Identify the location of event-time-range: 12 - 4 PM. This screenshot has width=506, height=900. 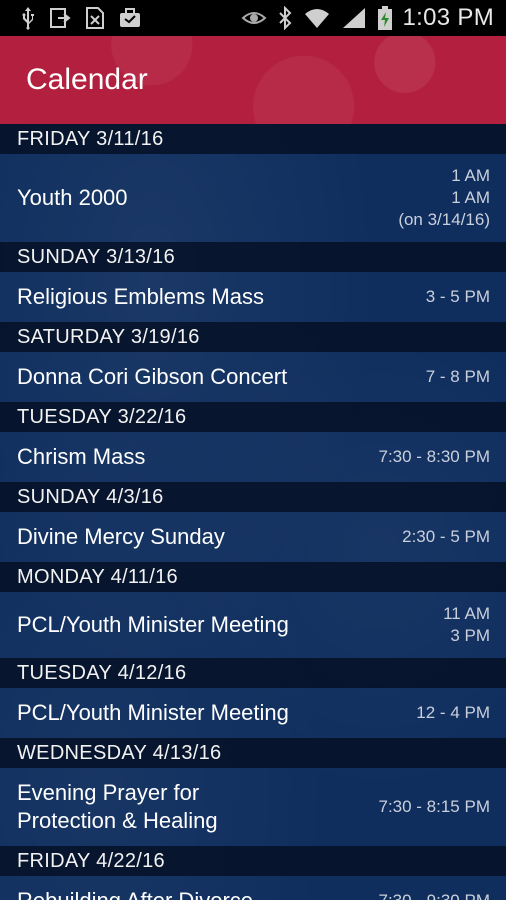
(453, 712).